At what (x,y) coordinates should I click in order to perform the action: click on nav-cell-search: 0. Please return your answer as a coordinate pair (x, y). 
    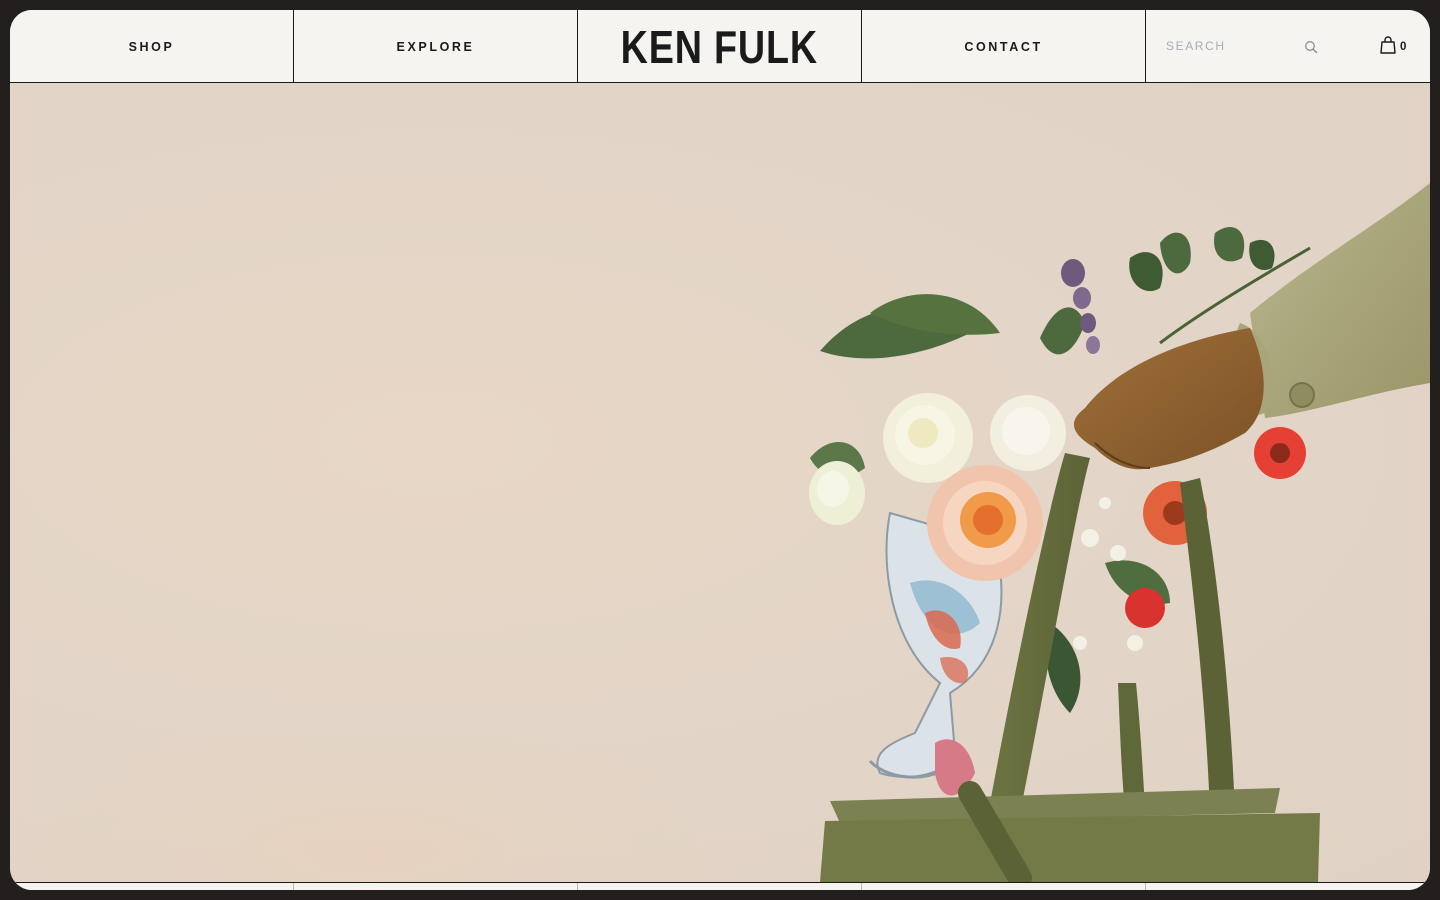
    Looking at the image, I should click on (1288, 46).